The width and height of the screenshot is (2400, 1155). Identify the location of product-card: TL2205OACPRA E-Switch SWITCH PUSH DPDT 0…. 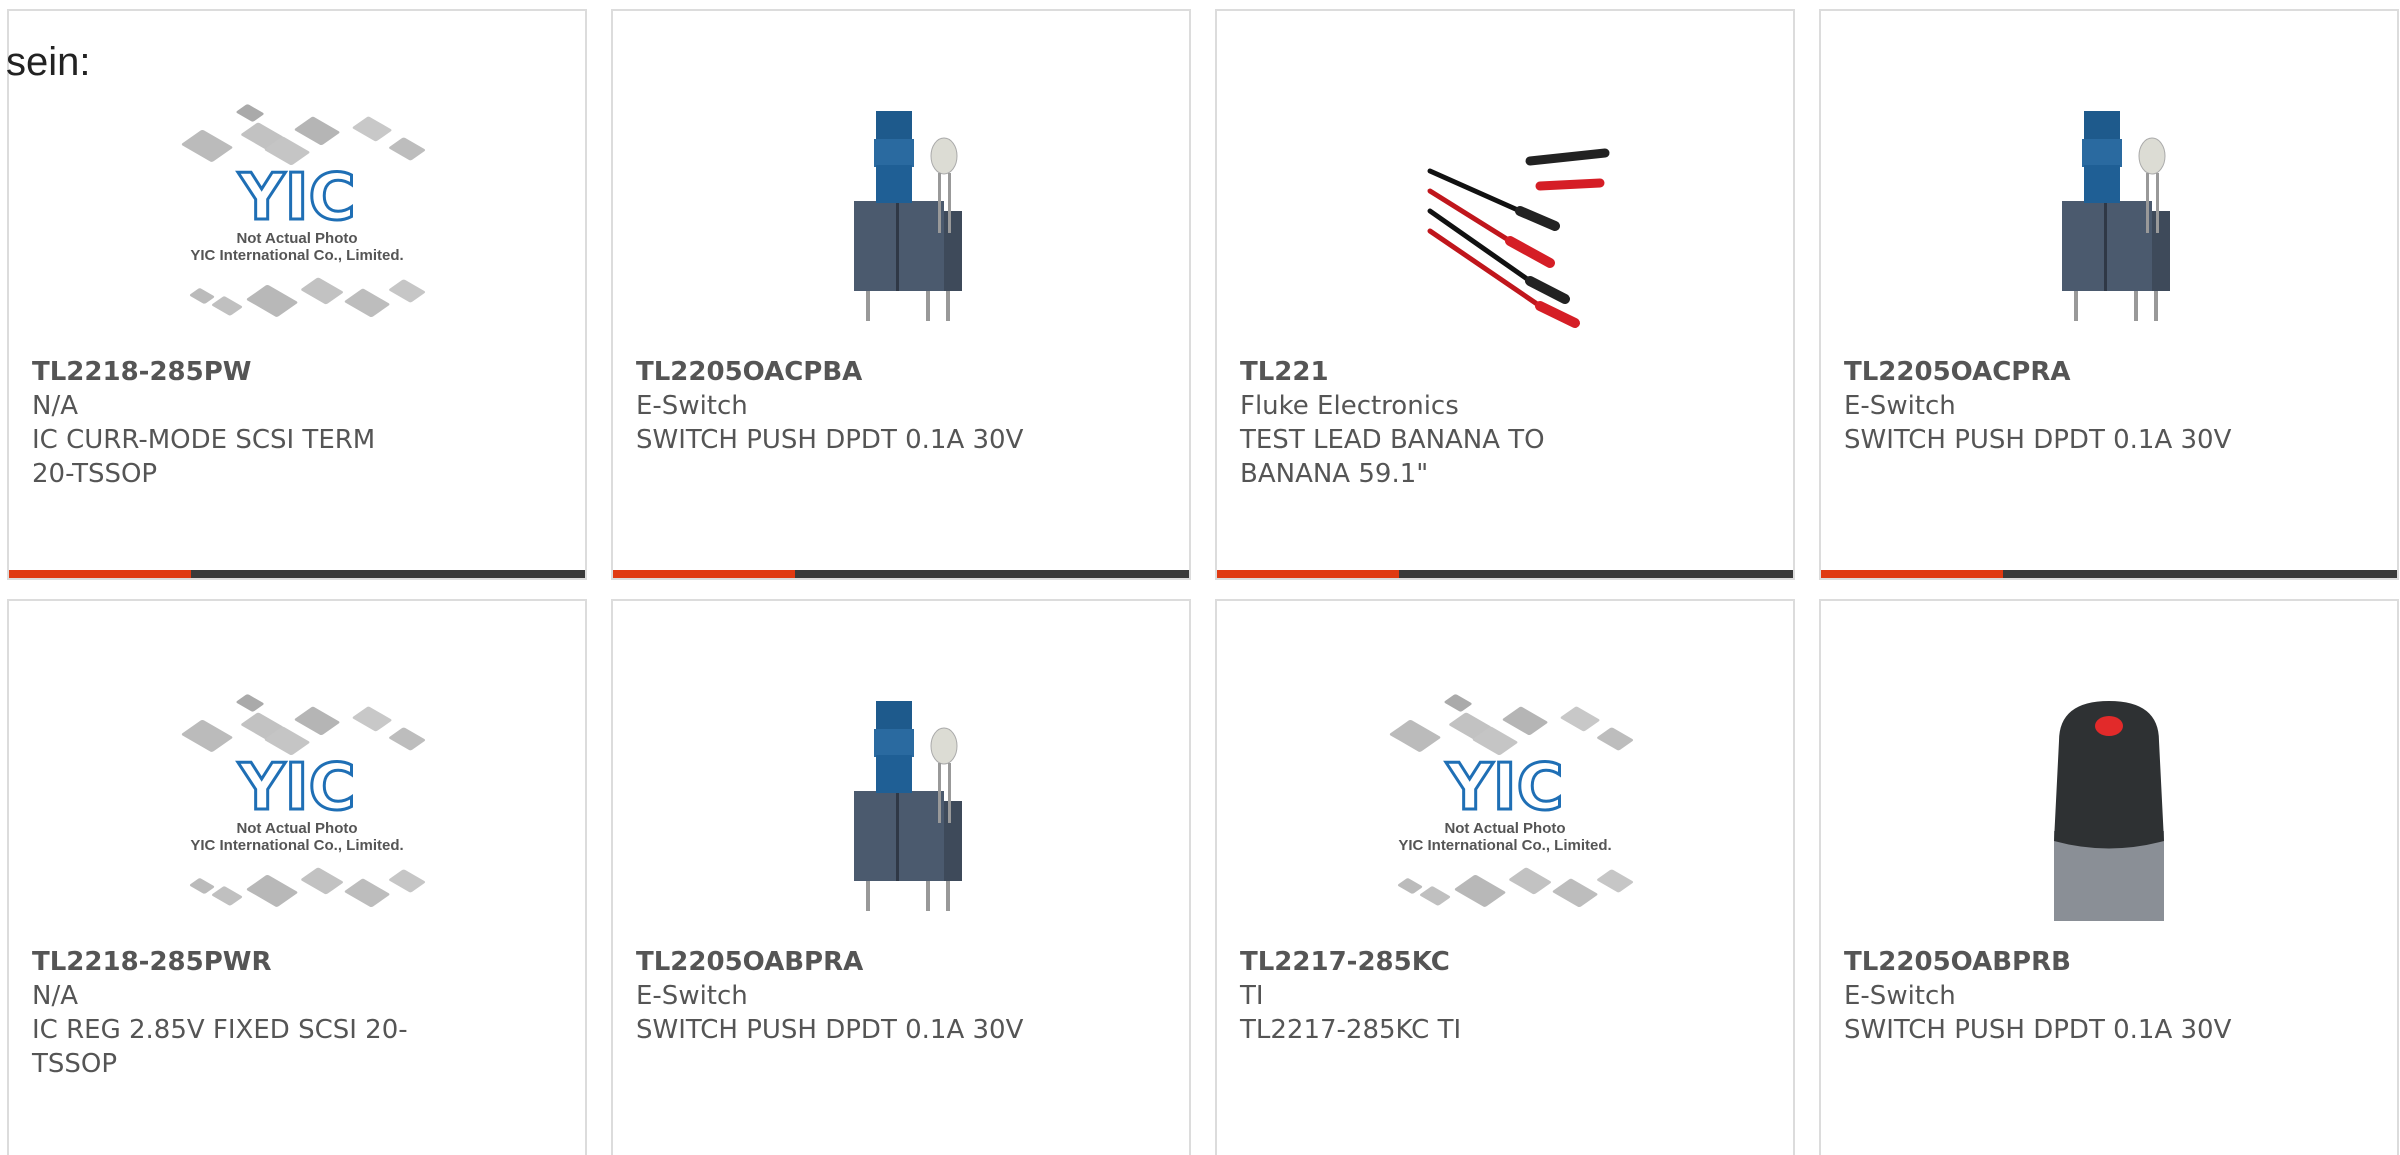
(2109, 294).